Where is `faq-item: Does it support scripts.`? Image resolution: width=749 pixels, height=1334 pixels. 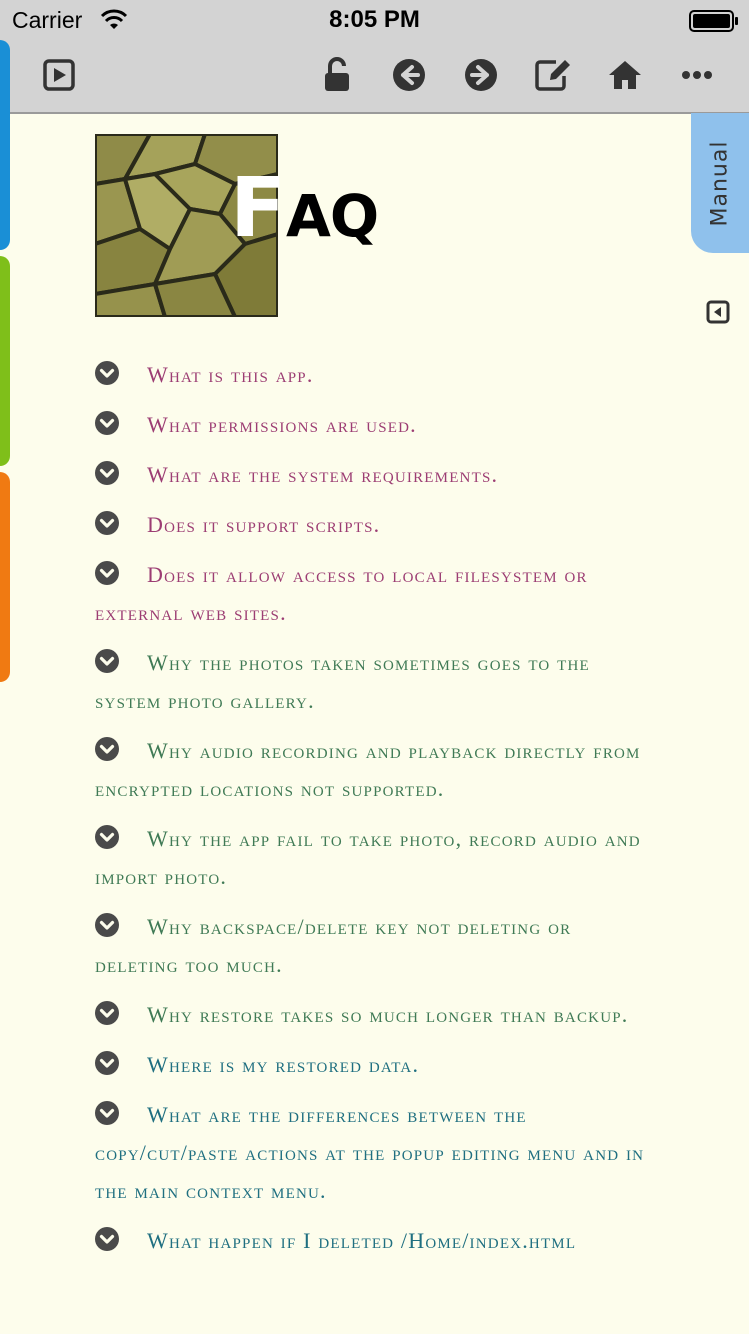
faq-item: Does it support scripts. is located at coordinates (375, 525).